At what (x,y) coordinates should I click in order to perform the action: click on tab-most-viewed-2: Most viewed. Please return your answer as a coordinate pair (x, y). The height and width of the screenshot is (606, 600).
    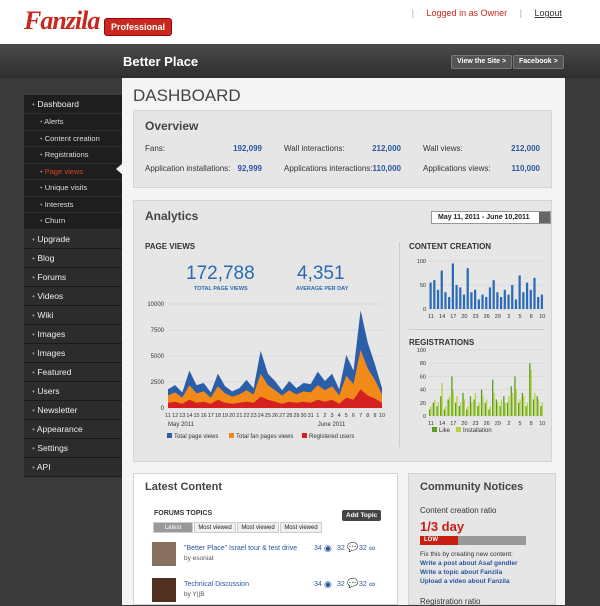
    Looking at the image, I should click on (258, 527).